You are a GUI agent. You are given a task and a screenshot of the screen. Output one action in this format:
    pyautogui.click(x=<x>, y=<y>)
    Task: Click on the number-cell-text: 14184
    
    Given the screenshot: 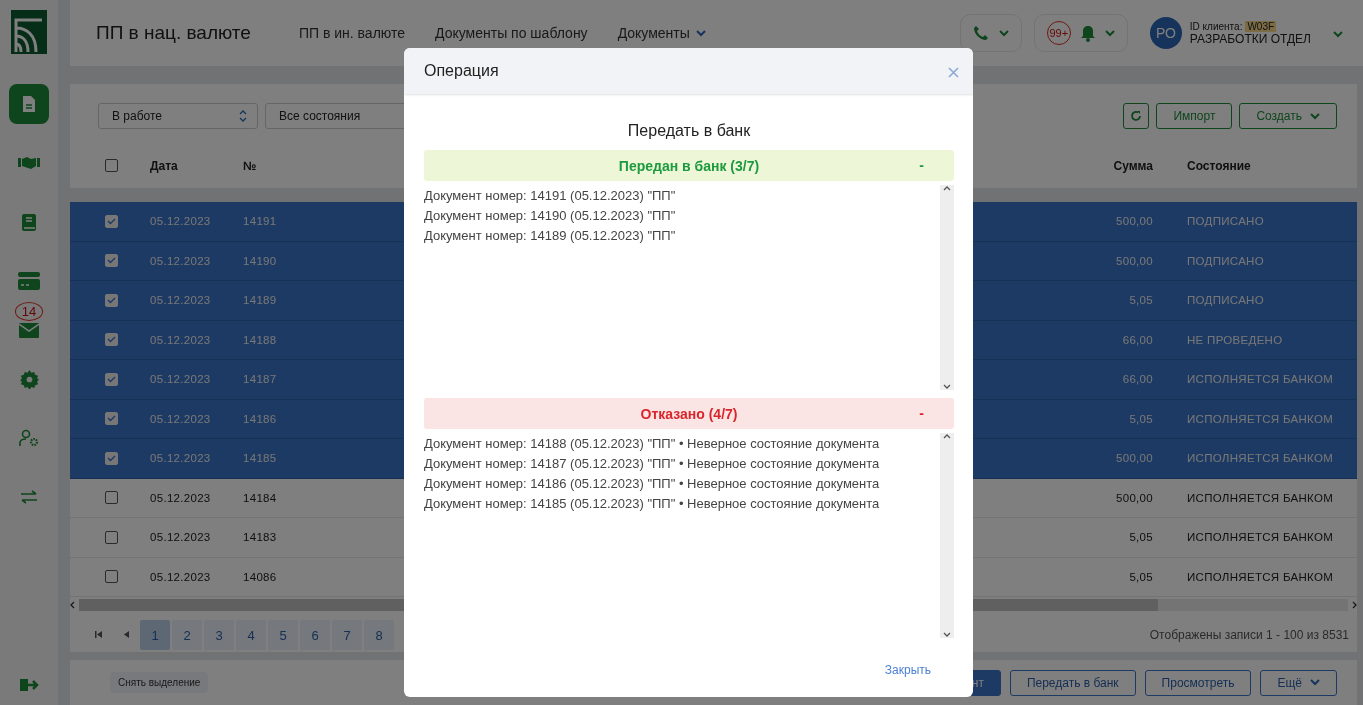 What is the action you would take?
    pyautogui.click(x=260, y=497)
    